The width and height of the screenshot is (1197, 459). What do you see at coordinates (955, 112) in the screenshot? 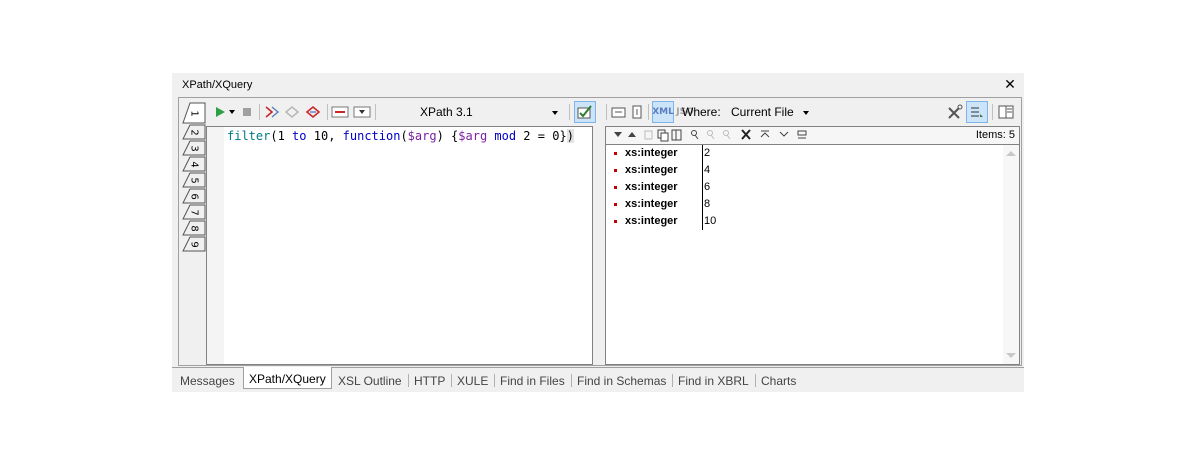
I see `settings-tools-icon` at bounding box center [955, 112].